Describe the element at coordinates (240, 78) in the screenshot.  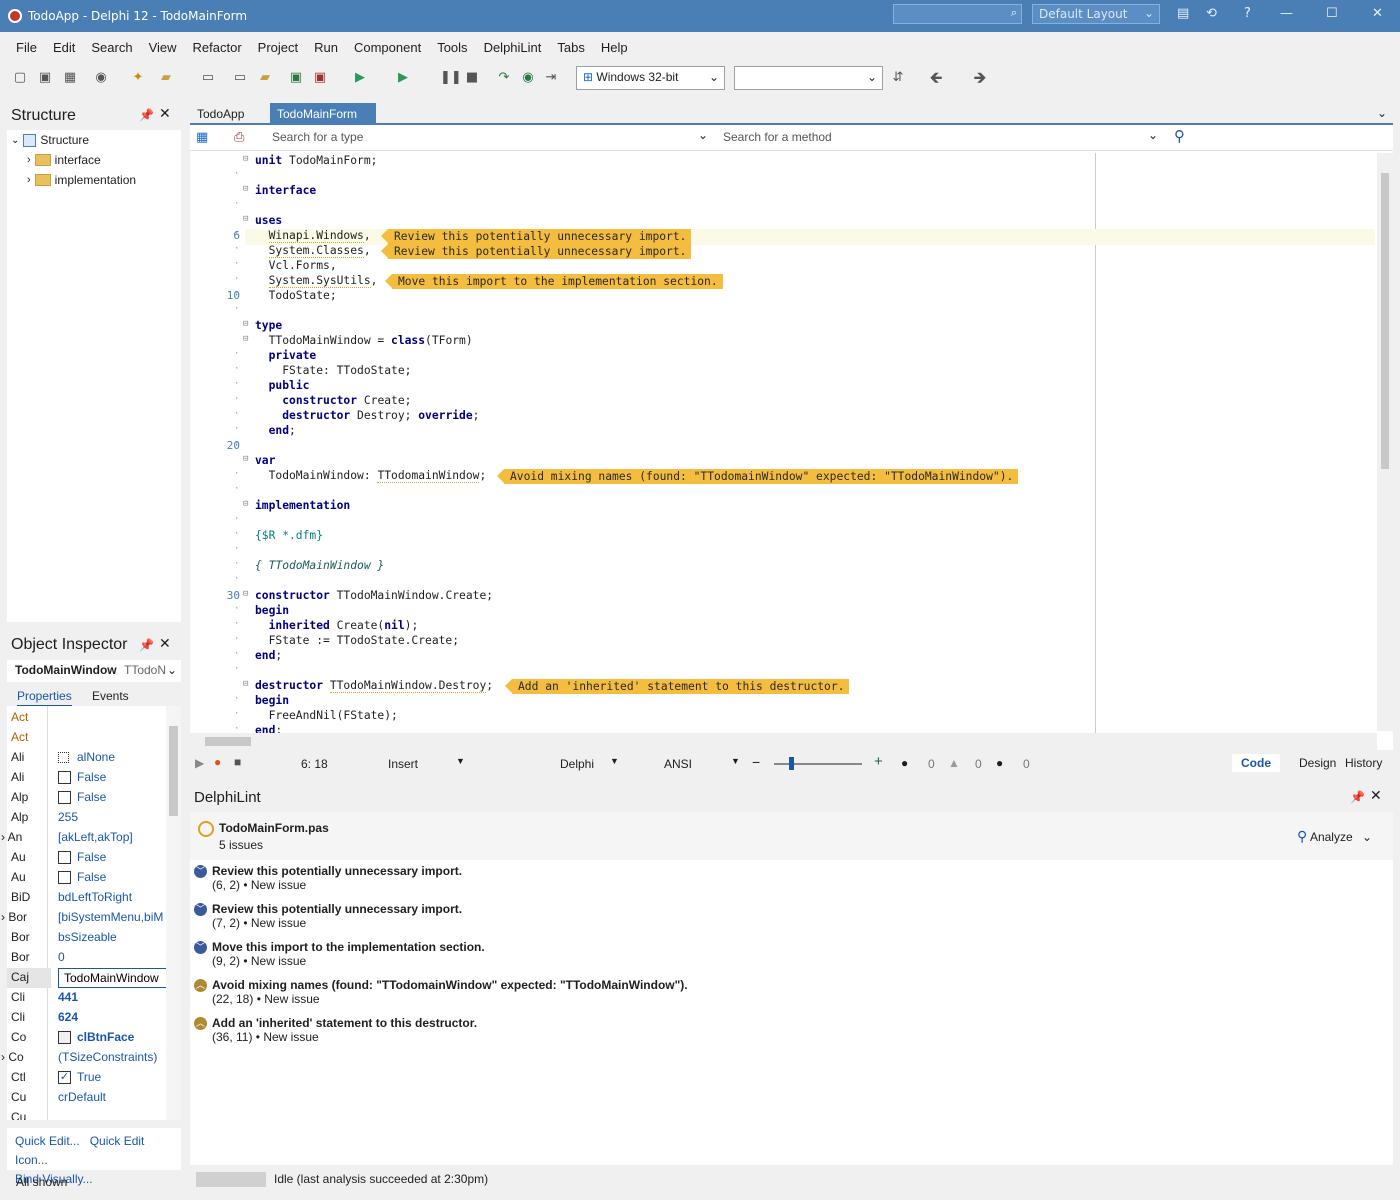
I see `save-all-icon: ▭` at that location.